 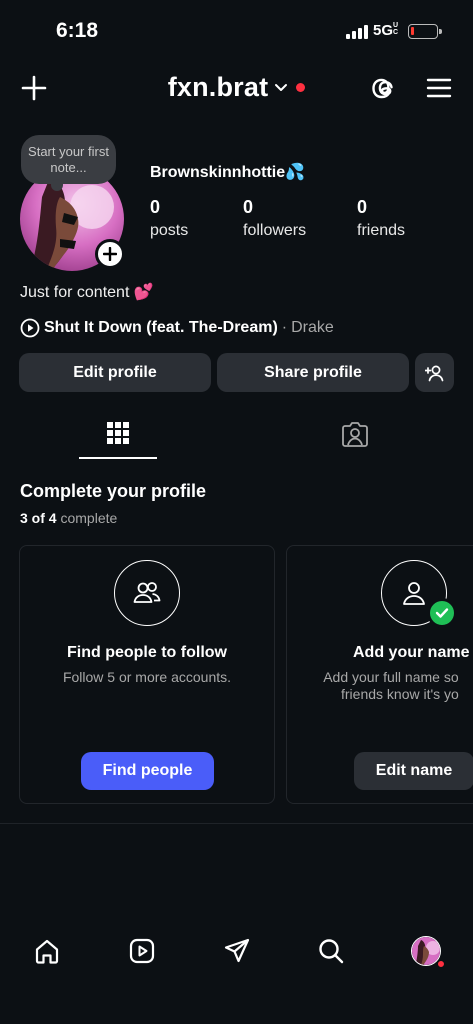 What do you see at coordinates (89, 518) in the screenshot?
I see `progress-word: complete` at bounding box center [89, 518].